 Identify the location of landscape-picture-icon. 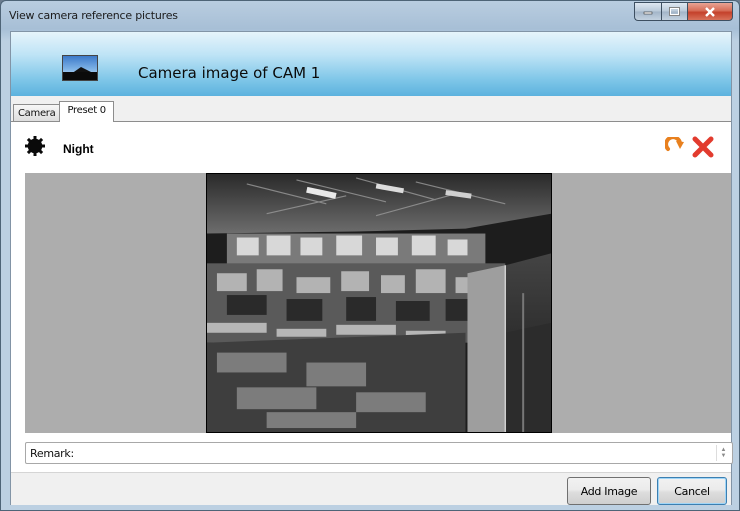
(80, 68).